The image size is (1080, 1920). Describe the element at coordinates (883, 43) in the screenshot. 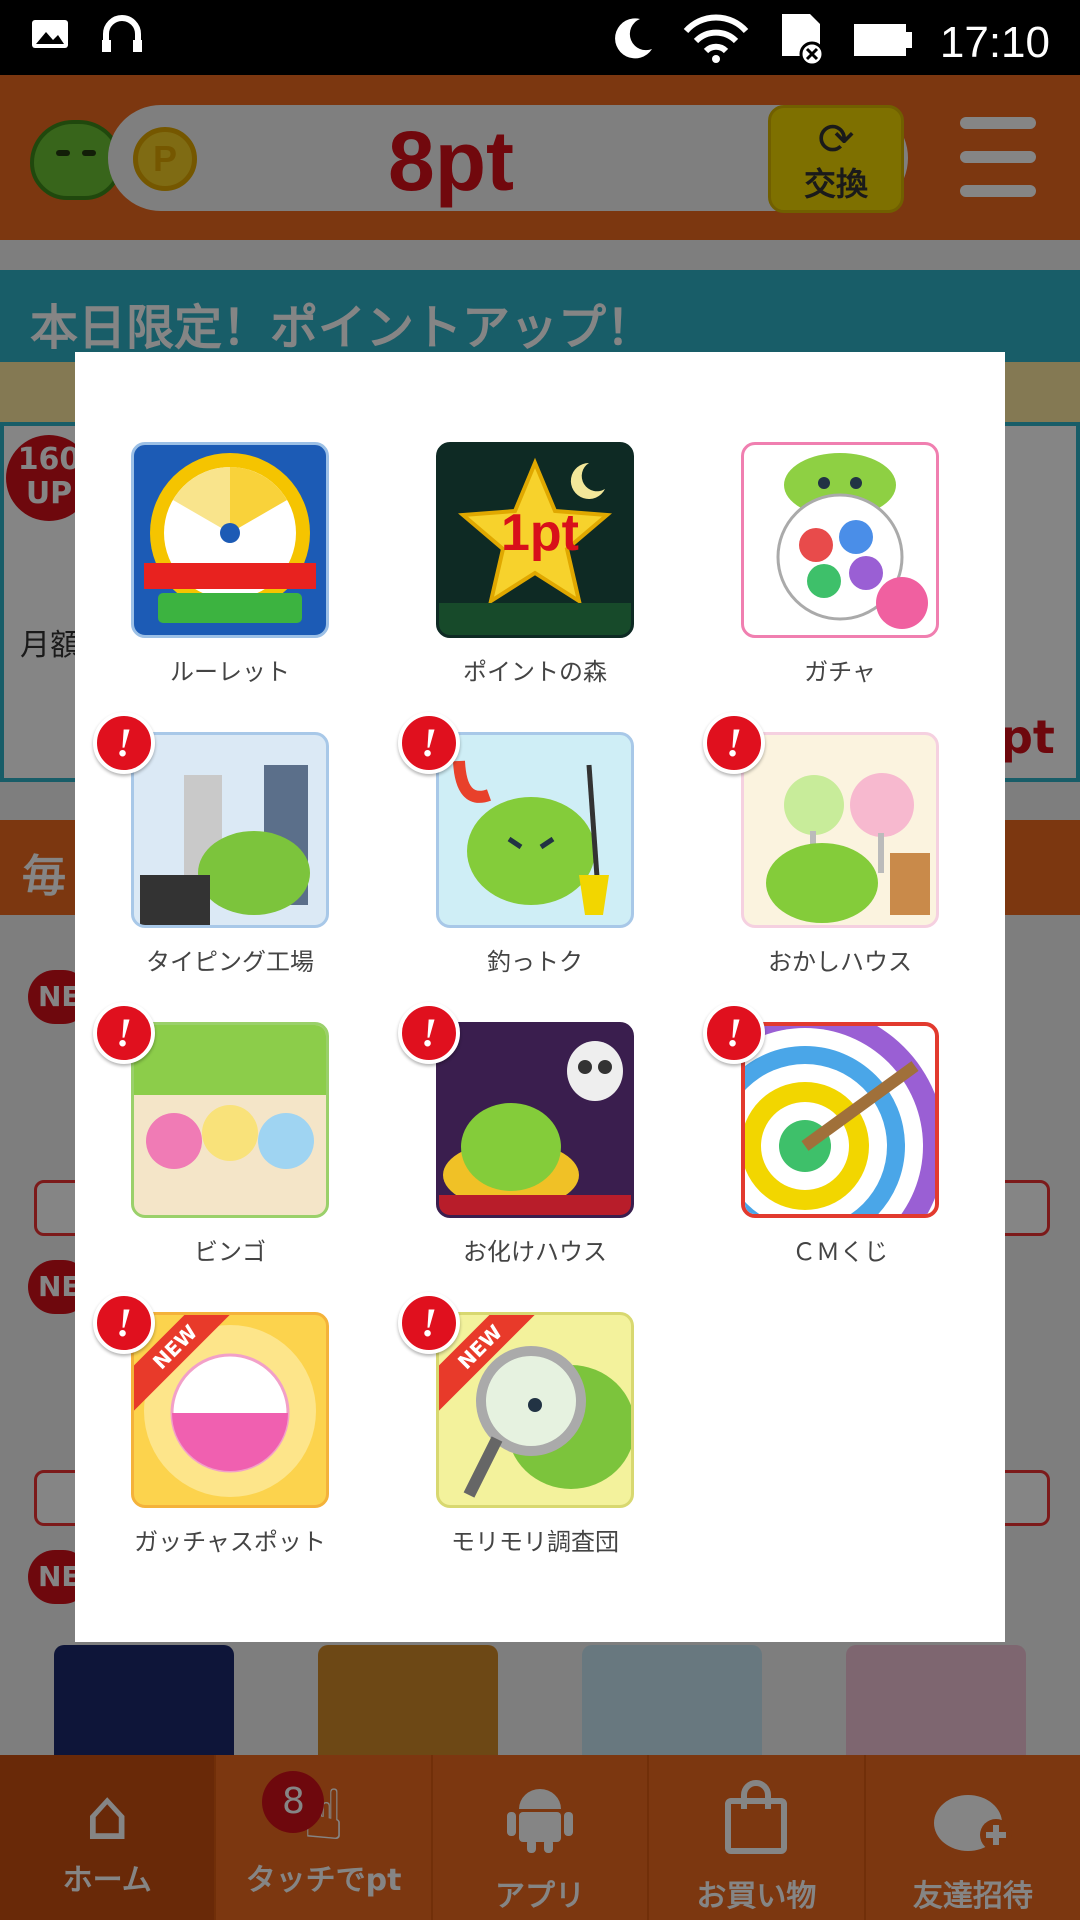

I see `battery-icon` at that location.